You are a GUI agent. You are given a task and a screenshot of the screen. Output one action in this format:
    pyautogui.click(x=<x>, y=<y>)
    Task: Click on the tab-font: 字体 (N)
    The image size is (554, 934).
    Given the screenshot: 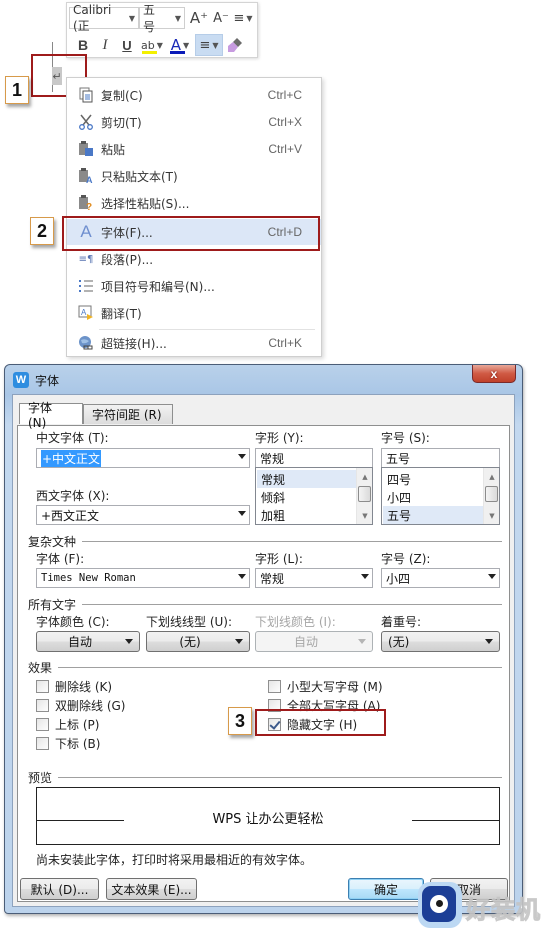 What is the action you would take?
    pyautogui.click(x=51, y=415)
    